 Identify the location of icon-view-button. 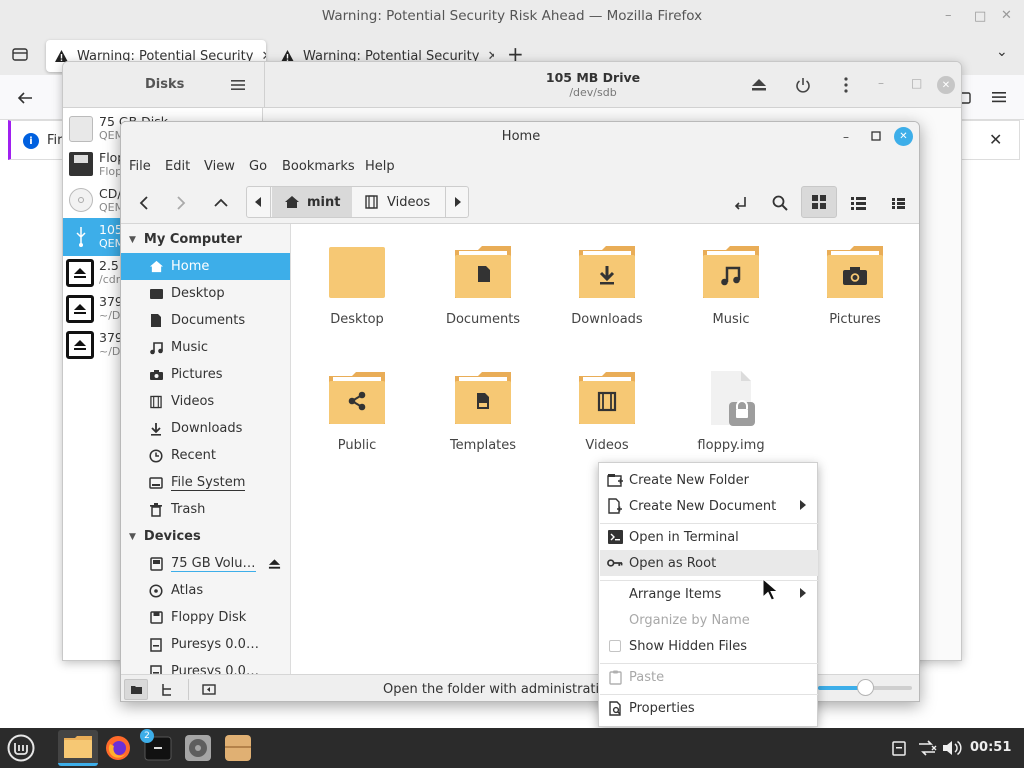
(819, 202).